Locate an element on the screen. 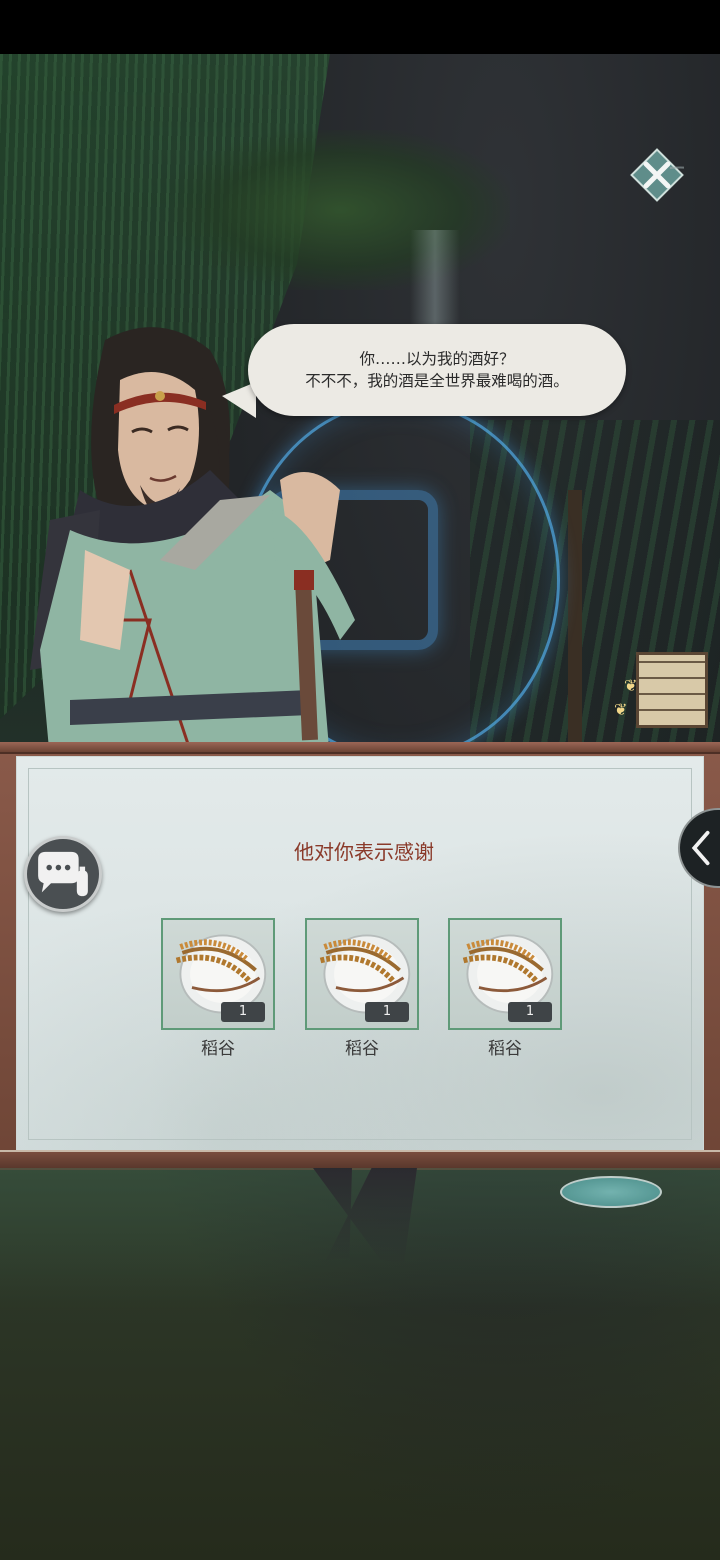  wooden-post is located at coordinates (575, 620).